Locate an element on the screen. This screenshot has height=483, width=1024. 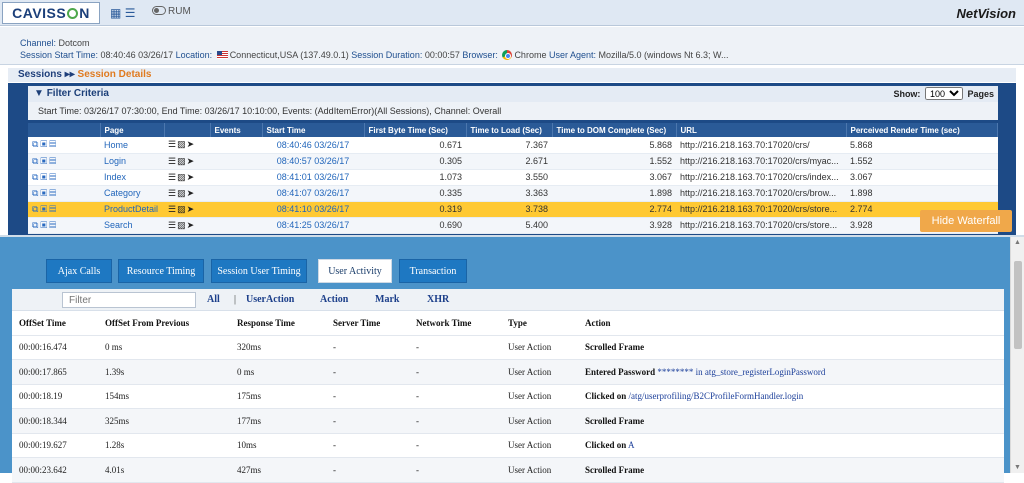
filter-xhr-link: XHR is located at coordinates (438, 299).